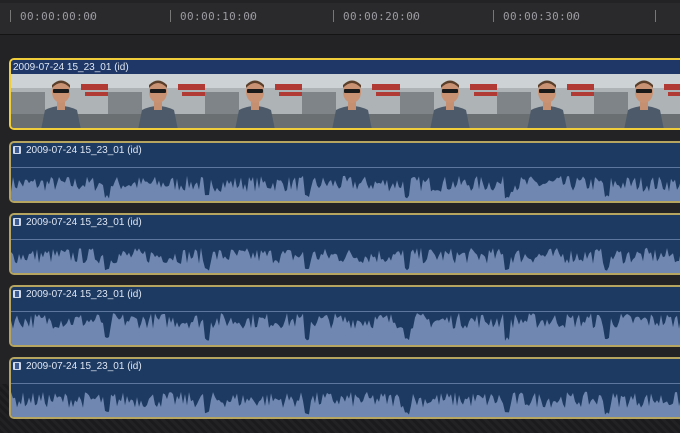  What do you see at coordinates (219, 16) in the screenshot?
I see `ruler-timecode-1: 00:00:10:00` at bounding box center [219, 16].